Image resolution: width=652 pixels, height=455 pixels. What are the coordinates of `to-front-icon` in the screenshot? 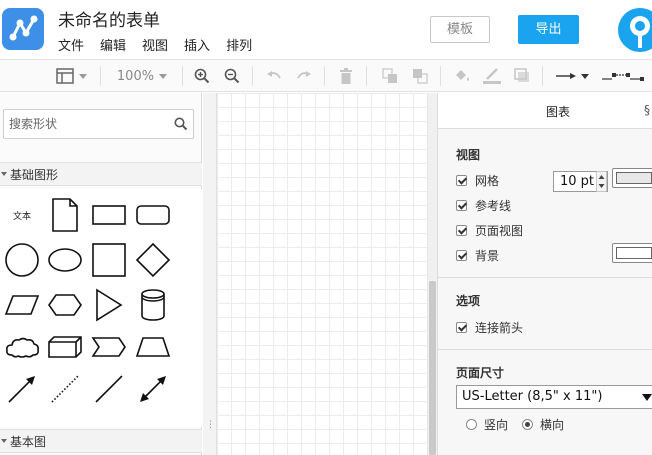 It's located at (389, 75).